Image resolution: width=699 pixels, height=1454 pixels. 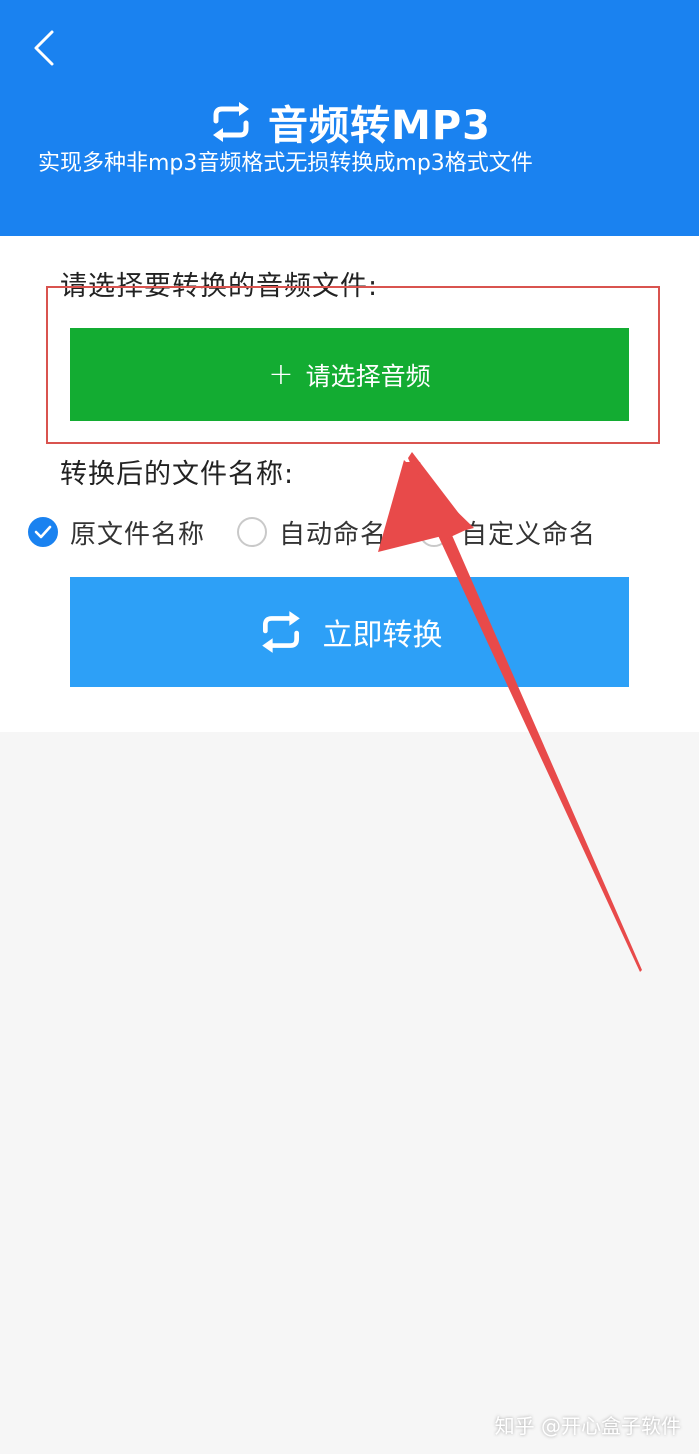 What do you see at coordinates (379, 126) in the screenshot?
I see `page-title: 音频转MP3` at bounding box center [379, 126].